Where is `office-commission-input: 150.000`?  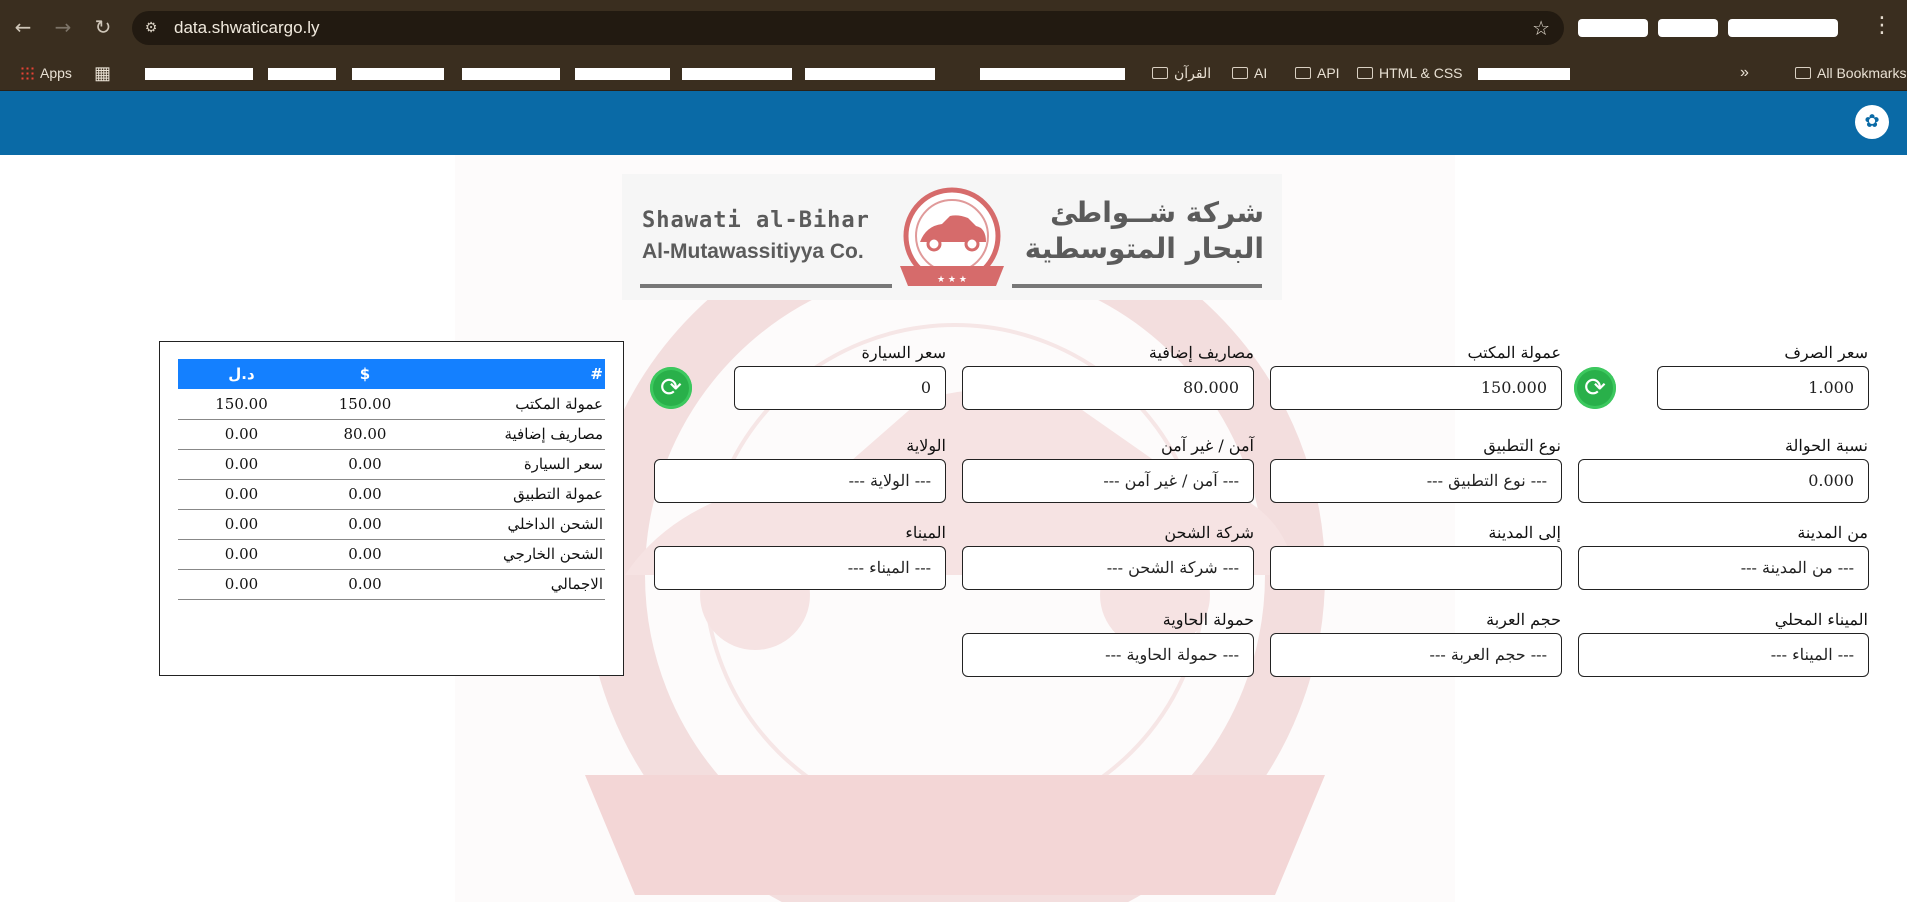 office-commission-input: 150.000 is located at coordinates (1416, 388).